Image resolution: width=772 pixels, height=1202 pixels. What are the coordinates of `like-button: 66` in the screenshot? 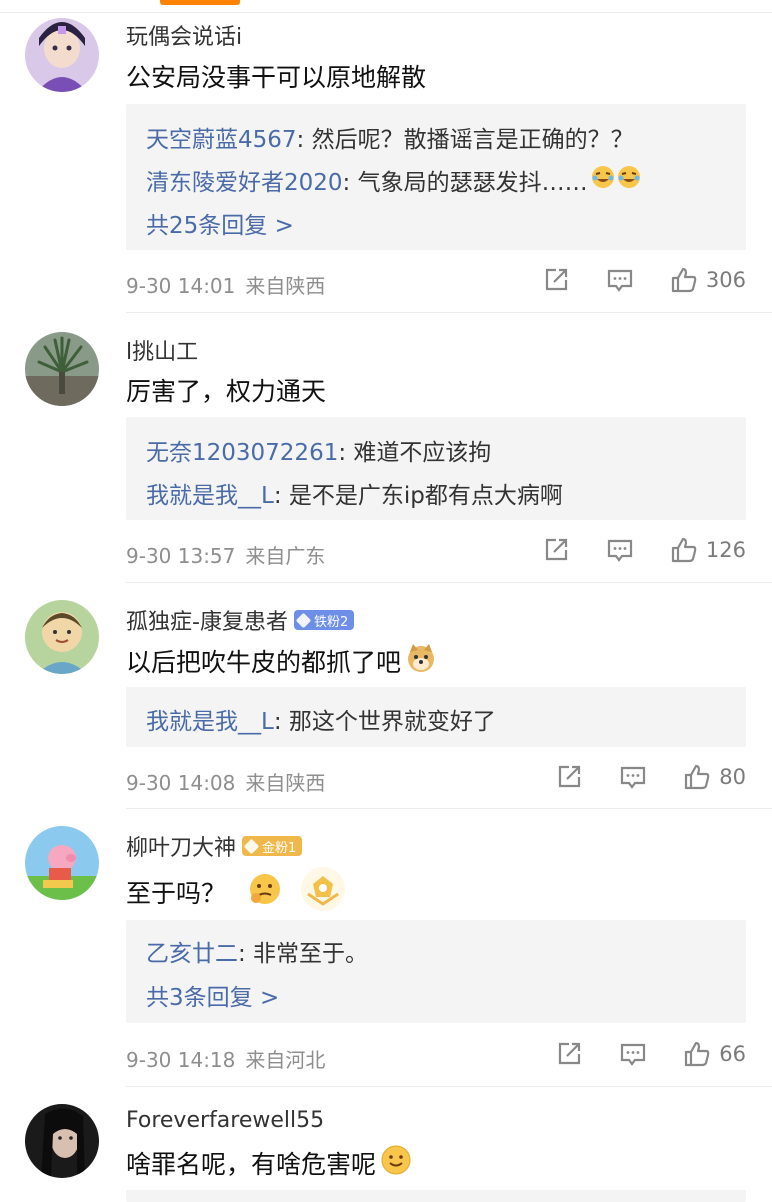 It's located at (714, 1054).